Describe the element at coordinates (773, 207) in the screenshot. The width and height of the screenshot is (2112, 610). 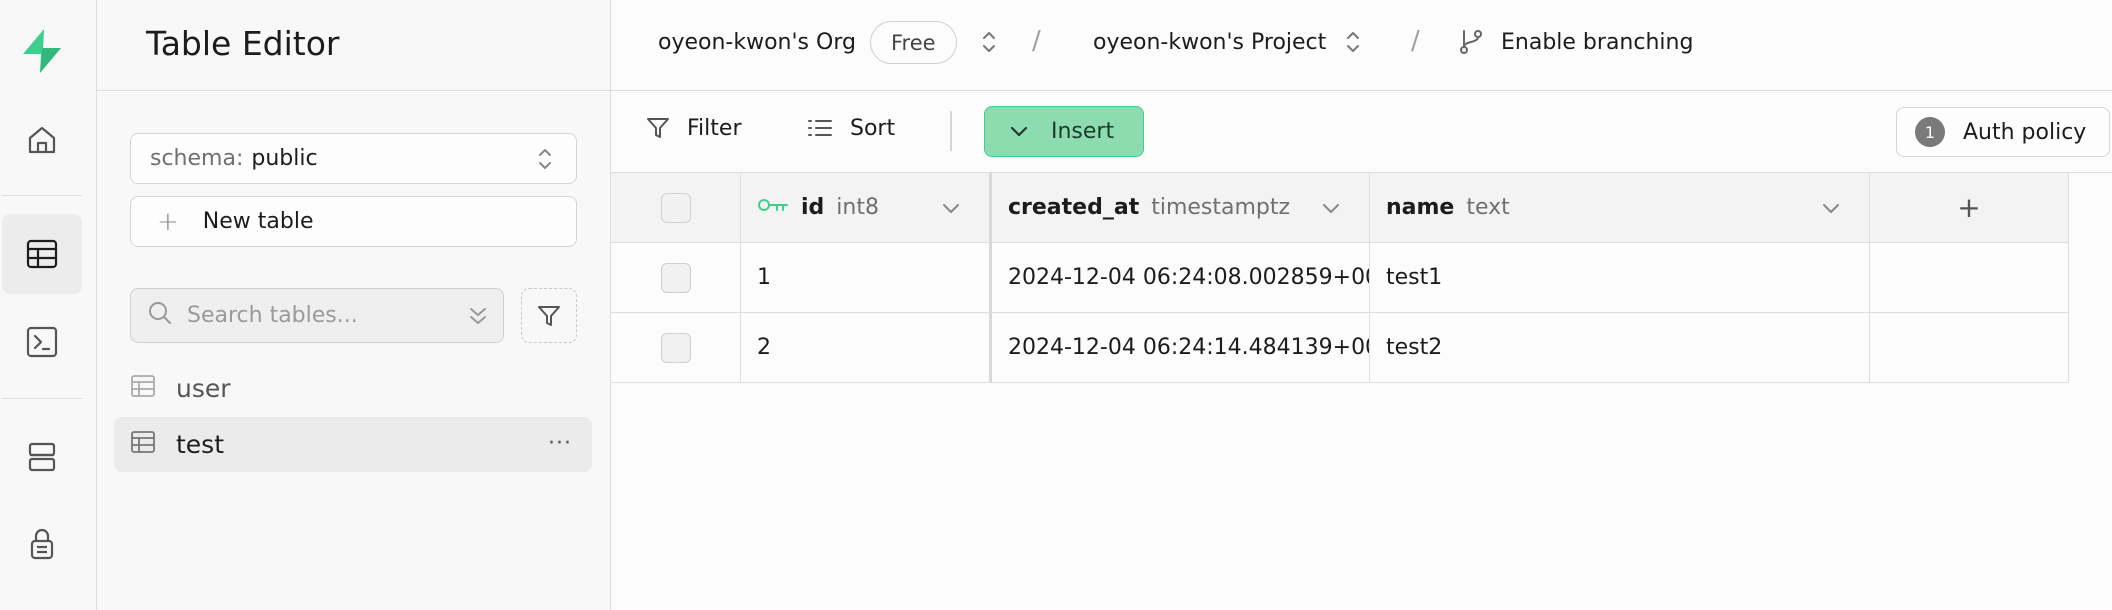
I see `primary-key-icon` at that location.